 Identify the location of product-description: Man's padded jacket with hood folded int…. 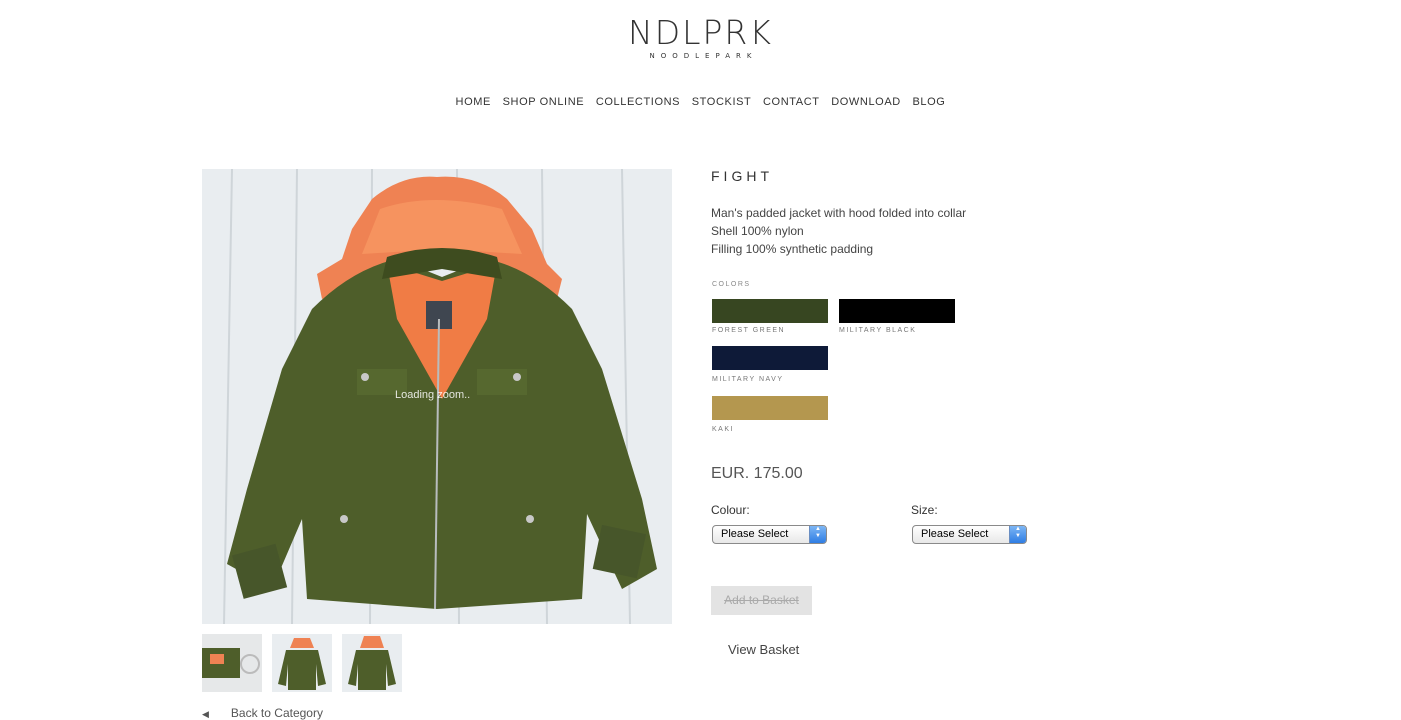
(838, 231).